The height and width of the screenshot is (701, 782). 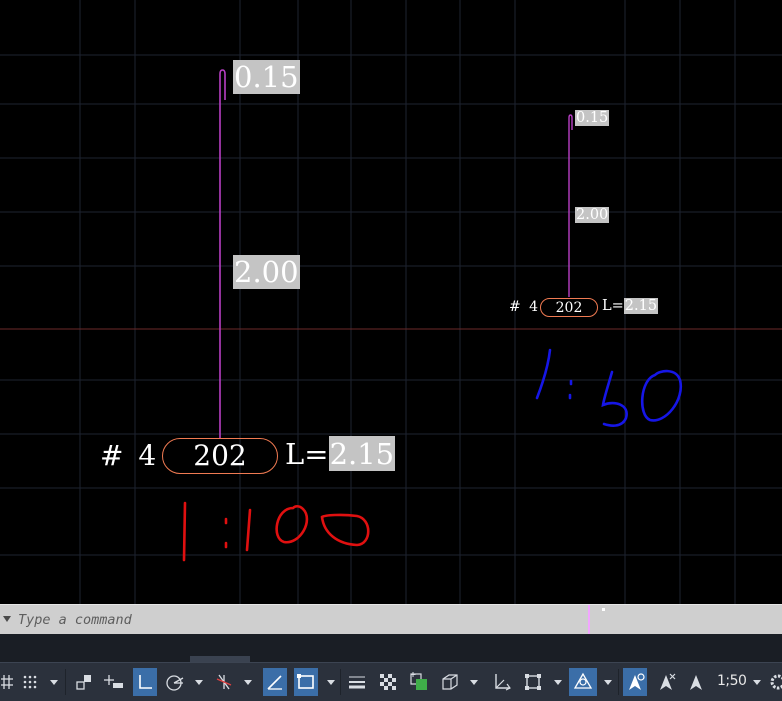 I want to click on bar-tag-pill-large: 202, so click(x=220, y=456).